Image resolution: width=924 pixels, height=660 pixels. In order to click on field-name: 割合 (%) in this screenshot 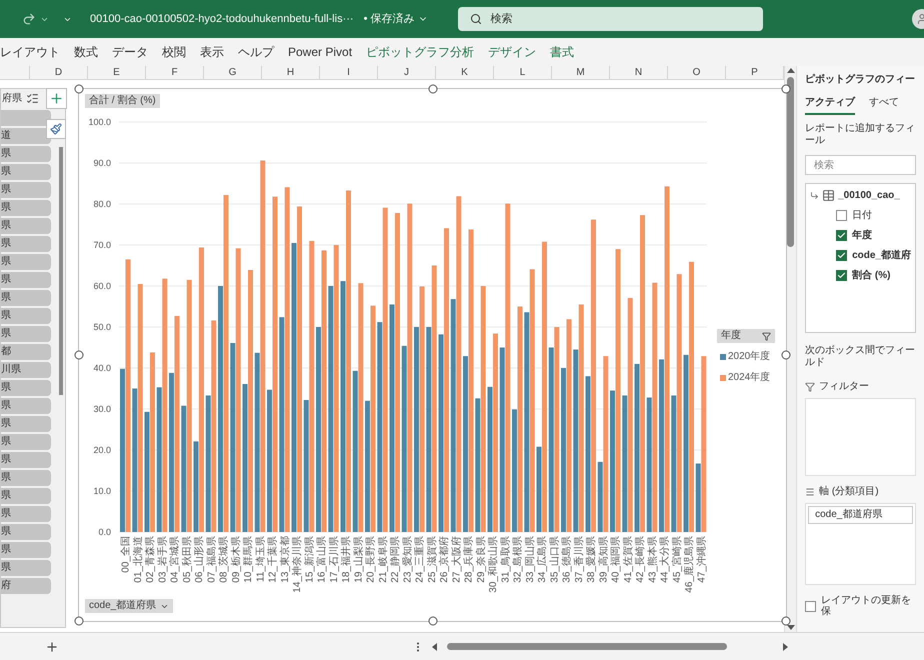, I will do `click(871, 275)`.